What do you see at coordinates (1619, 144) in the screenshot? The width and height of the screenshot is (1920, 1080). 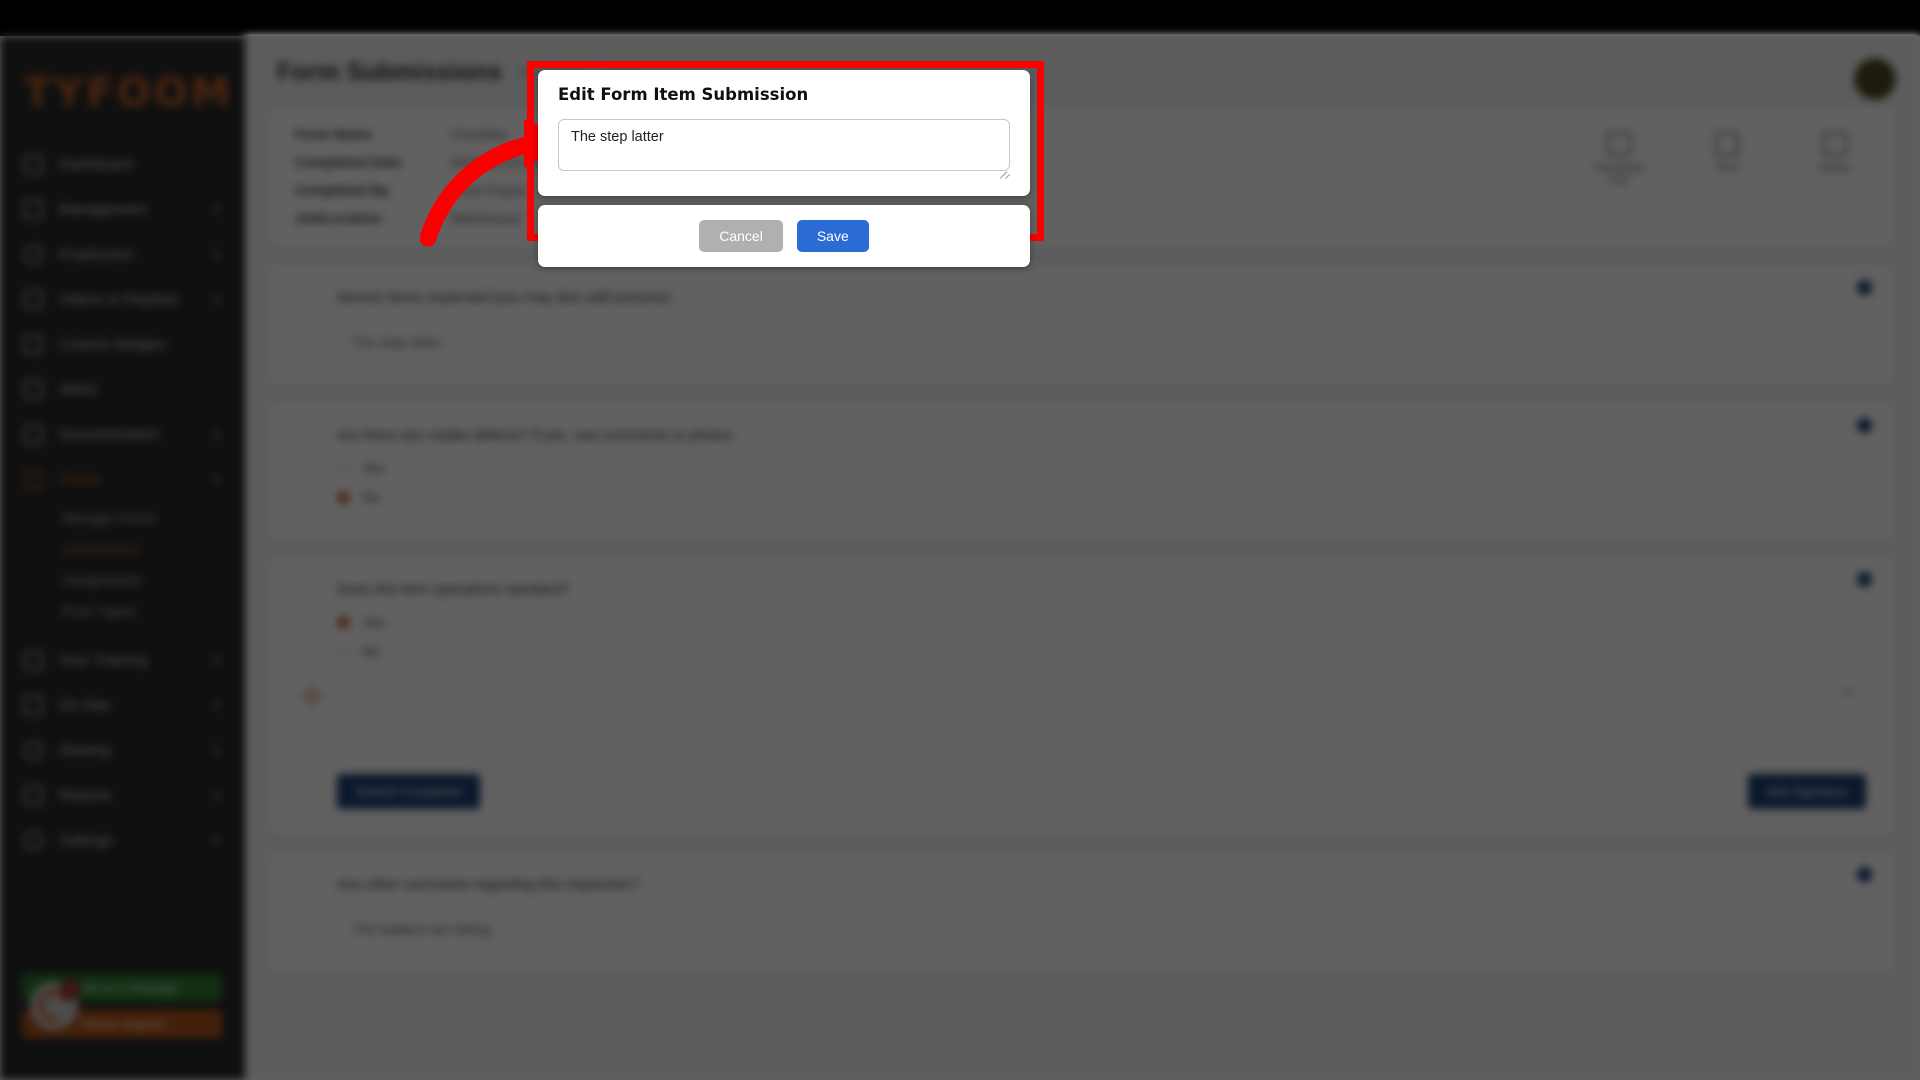 I see `download-pdf-icon` at bounding box center [1619, 144].